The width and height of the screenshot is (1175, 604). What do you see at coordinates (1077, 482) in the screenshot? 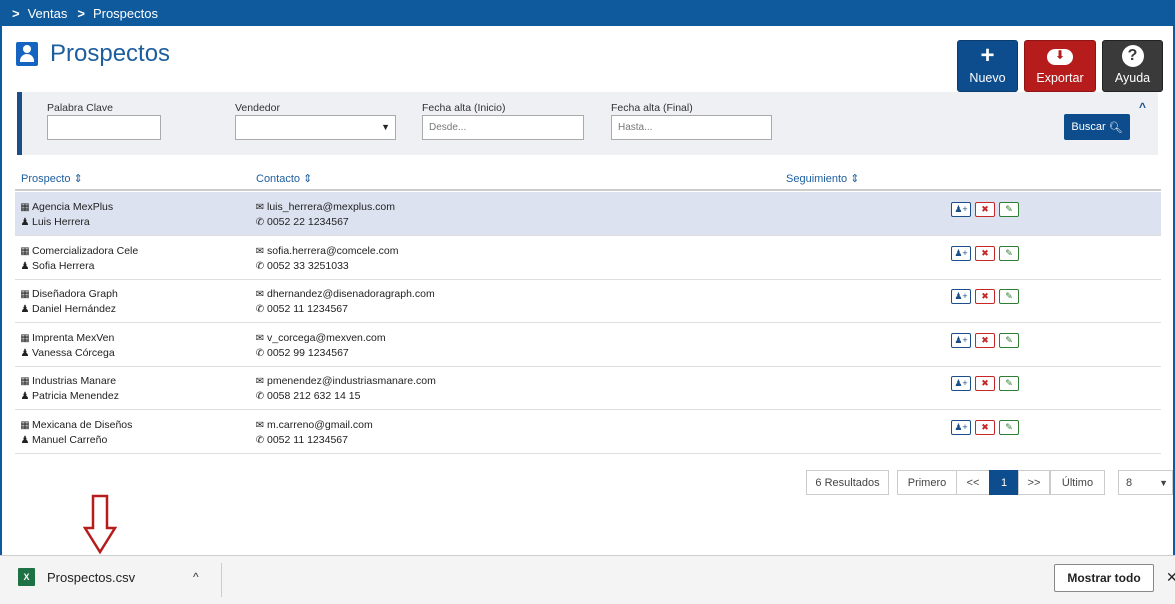
I see `page-last-button: Último` at bounding box center [1077, 482].